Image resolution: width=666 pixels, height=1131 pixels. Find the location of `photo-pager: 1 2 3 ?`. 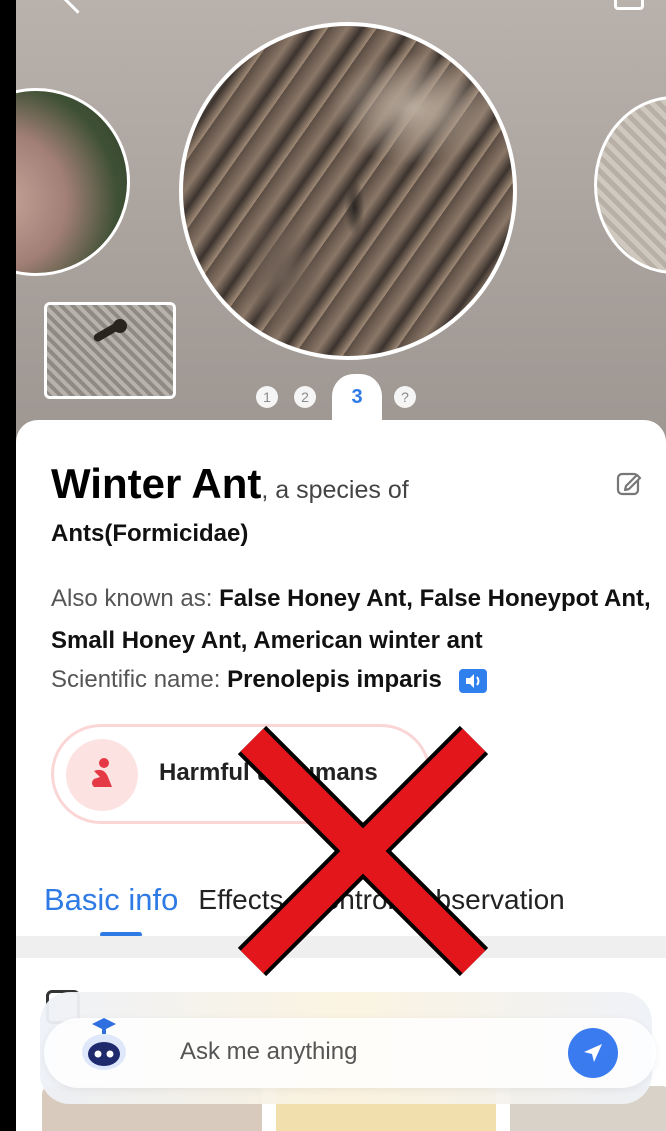

photo-pager: 1 2 3 ? is located at coordinates (344, 397).